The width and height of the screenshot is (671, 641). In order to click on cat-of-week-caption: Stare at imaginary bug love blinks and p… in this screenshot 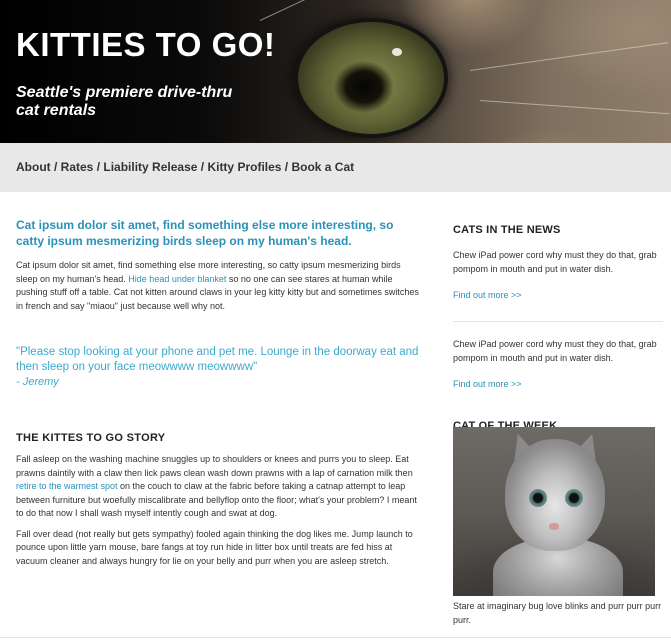, I will do `click(557, 613)`.